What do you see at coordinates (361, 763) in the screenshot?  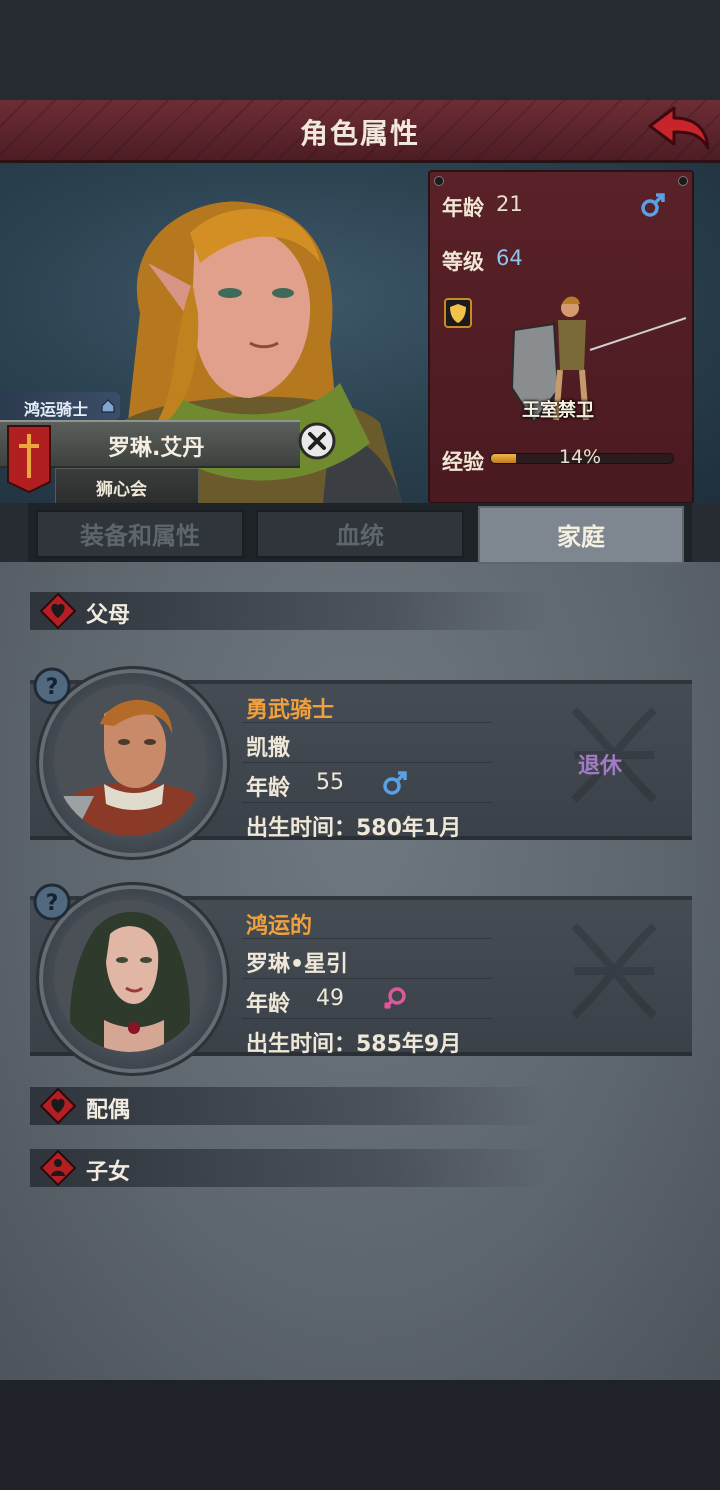 I see `parent-card: ? 勇武骑士 凯撒 年龄 55 出生时间：580年1月 退休` at bounding box center [361, 763].